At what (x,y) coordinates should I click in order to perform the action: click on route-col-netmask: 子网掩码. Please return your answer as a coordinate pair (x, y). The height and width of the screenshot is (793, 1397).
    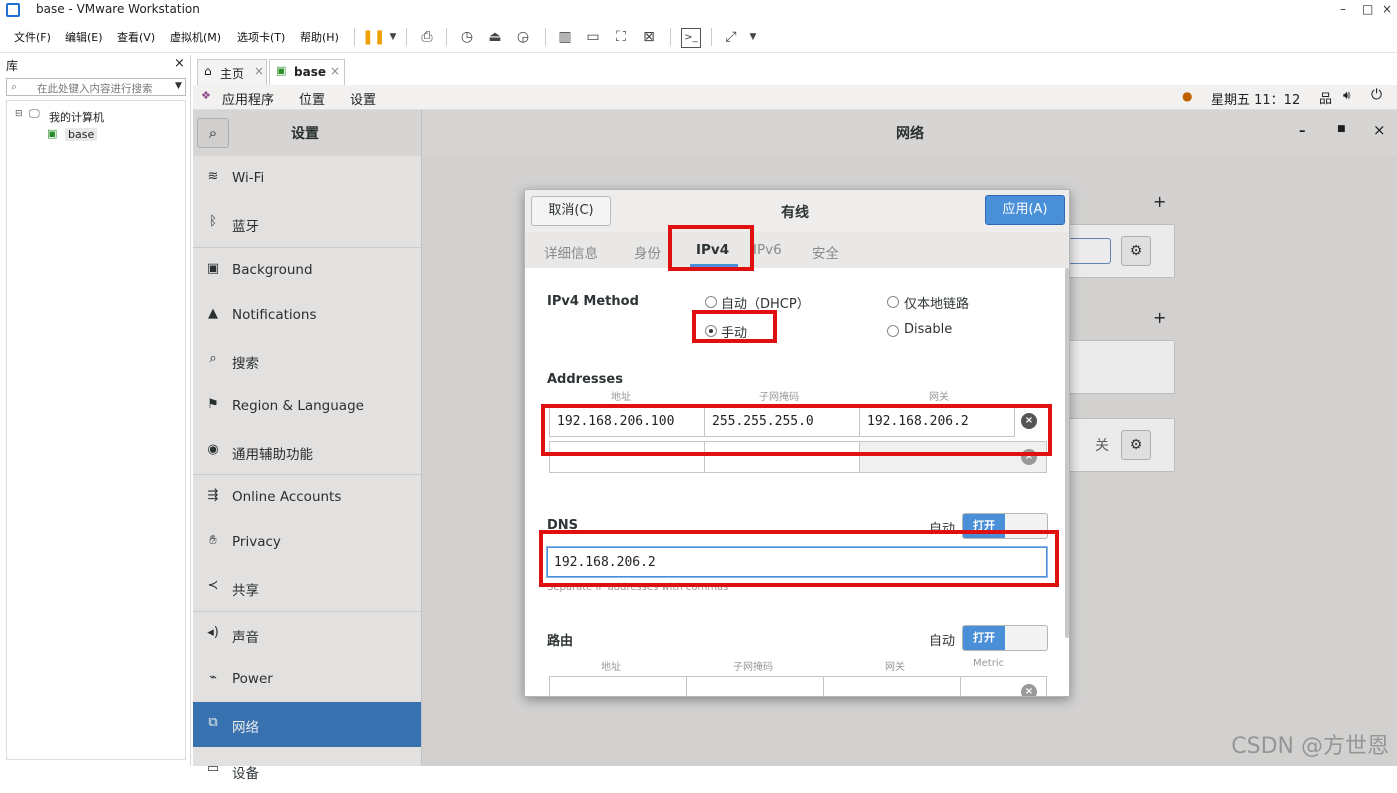
    Looking at the image, I should click on (753, 667).